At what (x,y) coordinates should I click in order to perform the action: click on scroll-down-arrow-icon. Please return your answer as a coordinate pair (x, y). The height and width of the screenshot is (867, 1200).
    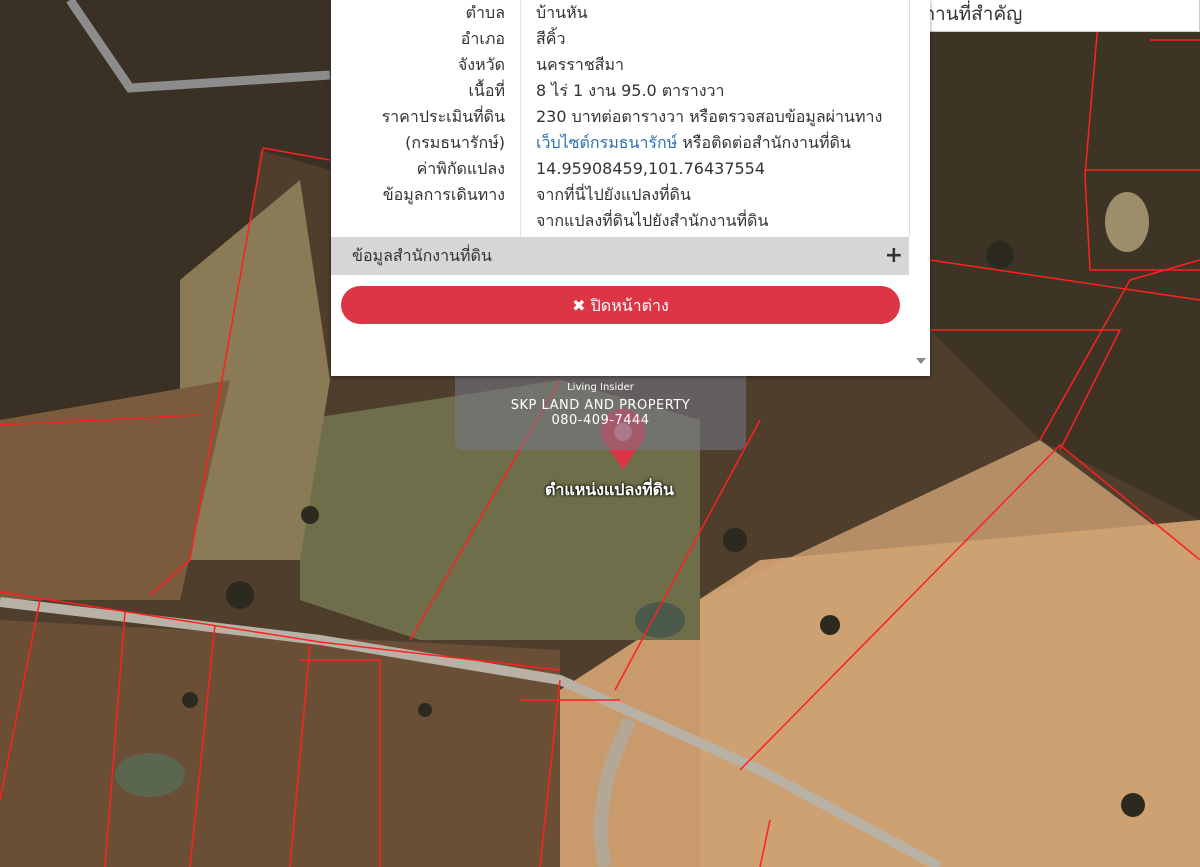
    Looking at the image, I should click on (921, 361).